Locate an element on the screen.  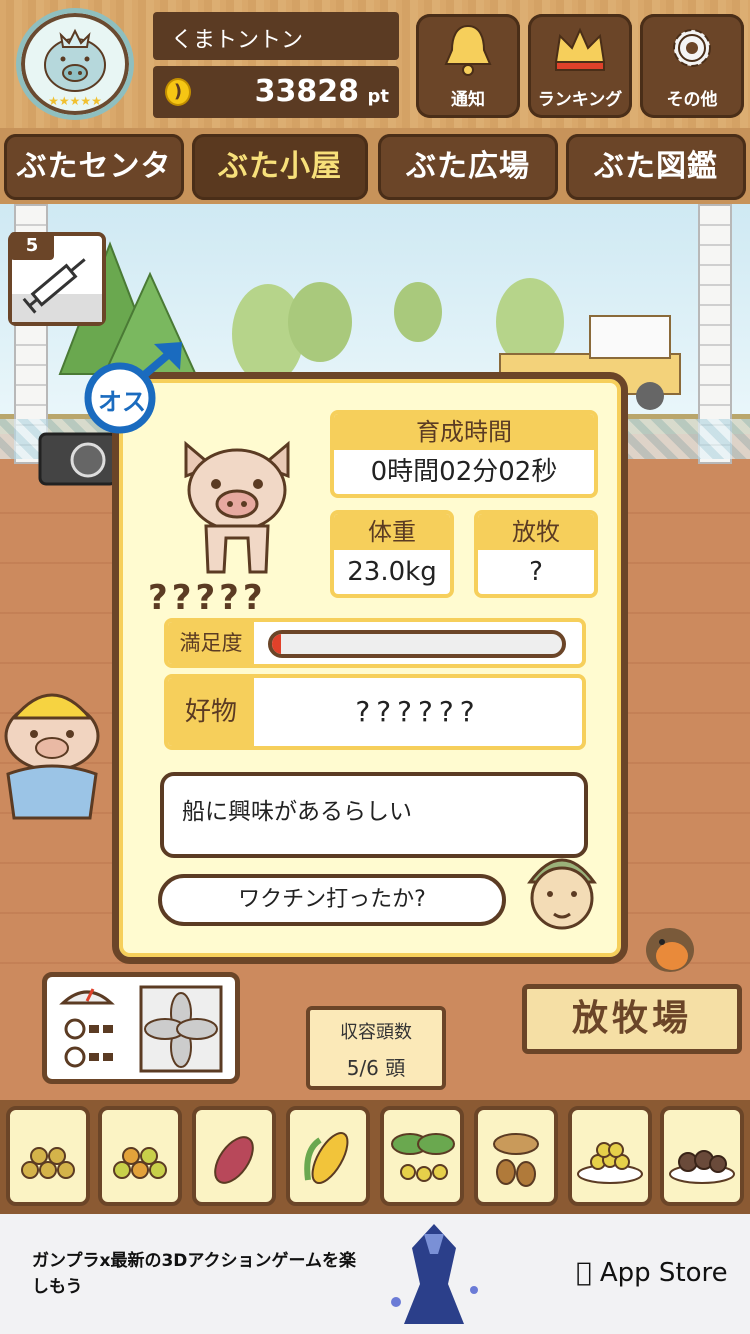
speech-bubble-question: ワクチン打ったか? is located at coordinates (332, 900).